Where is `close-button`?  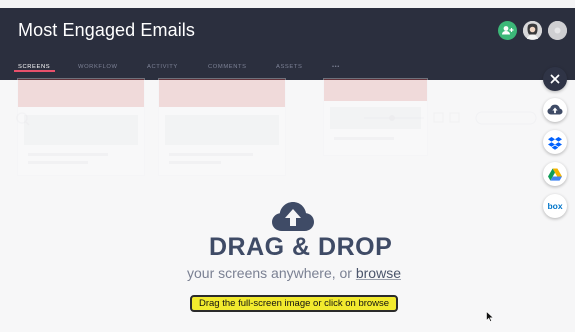 close-button is located at coordinates (555, 79).